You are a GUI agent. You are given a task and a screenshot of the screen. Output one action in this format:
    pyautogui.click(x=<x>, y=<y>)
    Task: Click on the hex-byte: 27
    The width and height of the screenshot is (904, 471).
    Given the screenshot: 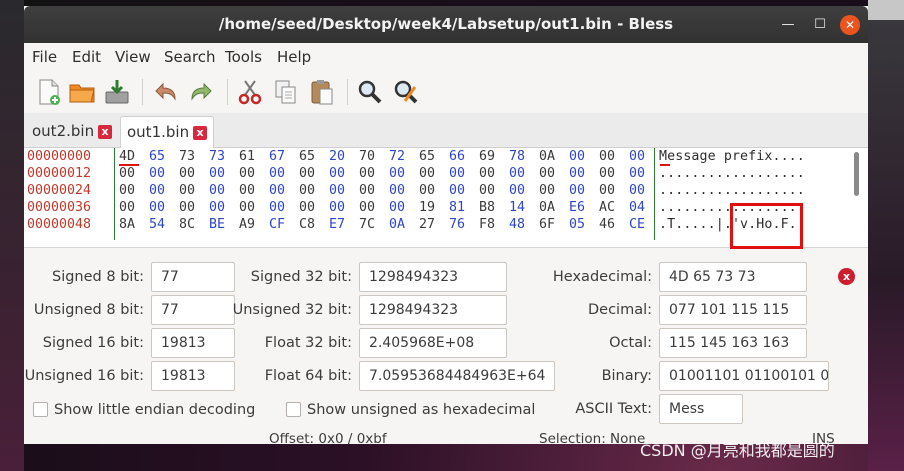 What is the action you would take?
    pyautogui.click(x=434, y=224)
    